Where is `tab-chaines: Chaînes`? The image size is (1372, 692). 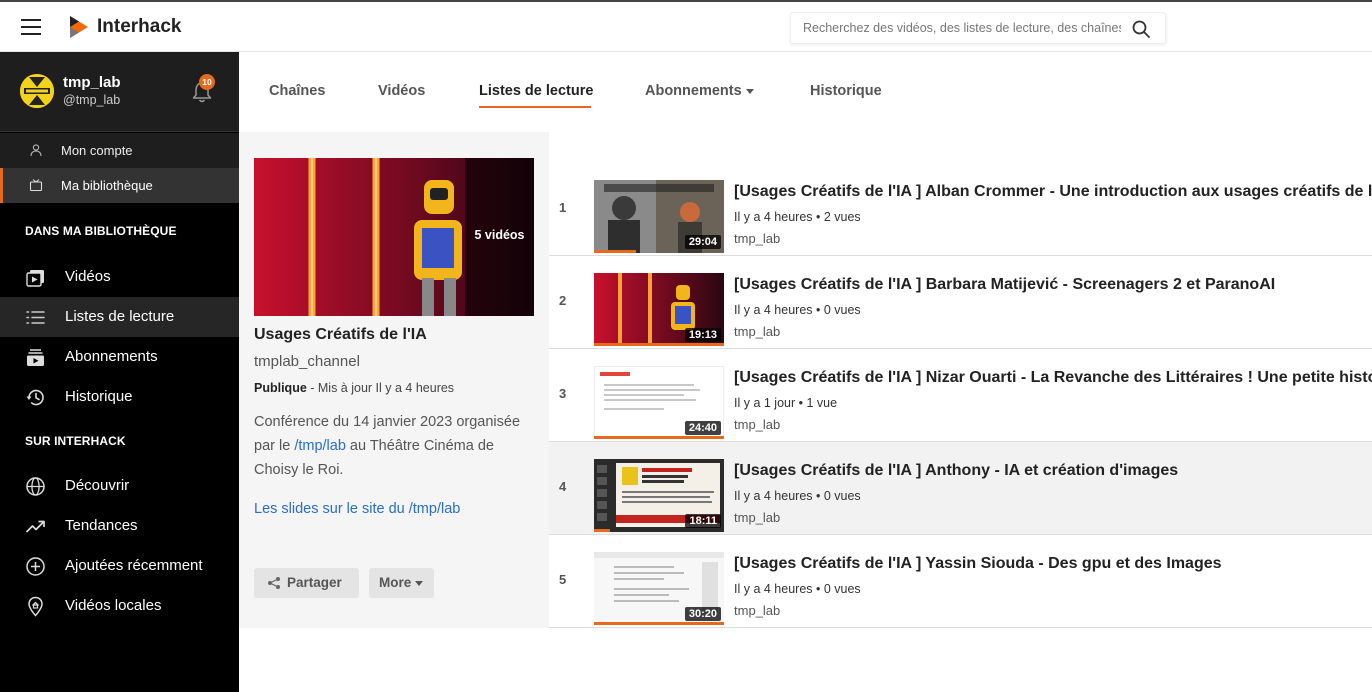
tab-chaines: Chaînes is located at coordinates (297, 91).